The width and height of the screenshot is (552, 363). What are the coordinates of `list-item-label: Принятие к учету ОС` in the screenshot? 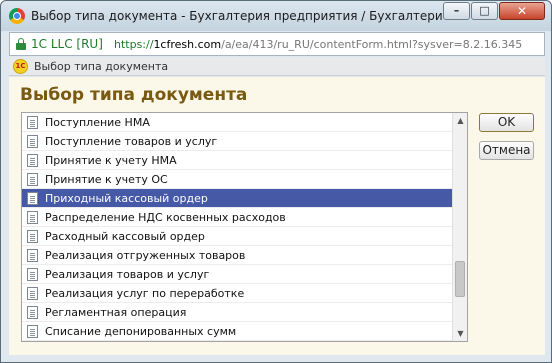 It's located at (106, 179).